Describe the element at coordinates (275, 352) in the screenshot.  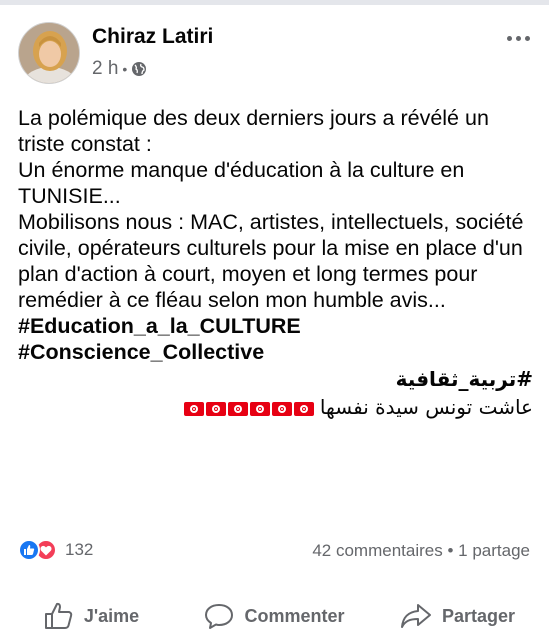
I see `hashtag-link: #Conscience_Collective` at that location.